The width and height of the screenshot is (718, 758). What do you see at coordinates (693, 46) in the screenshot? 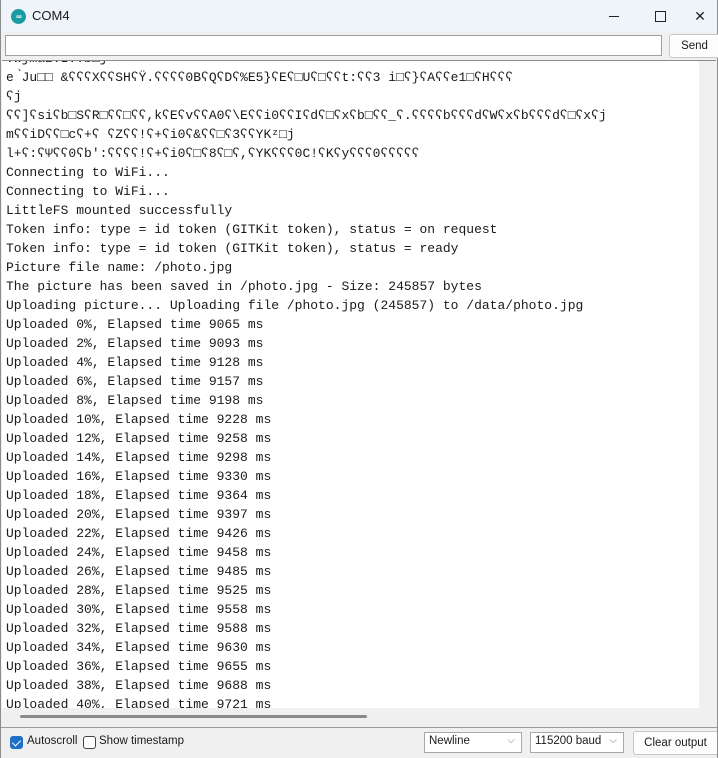
I see `send-button: Send` at bounding box center [693, 46].